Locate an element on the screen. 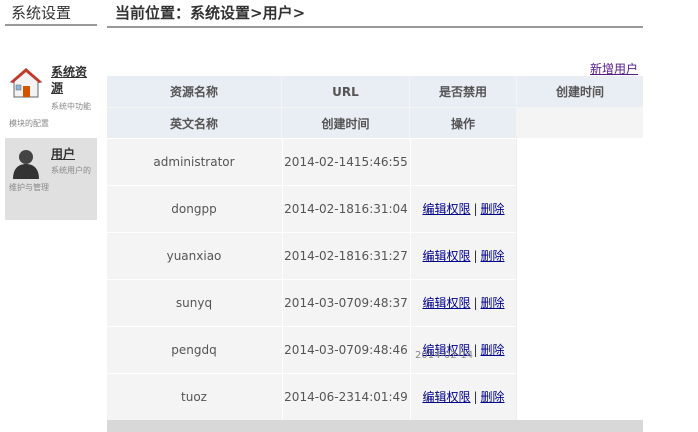 The width and height of the screenshot is (698, 432). created-time-cell: 2014-02-18 16:31:27 is located at coordinates (345, 256).